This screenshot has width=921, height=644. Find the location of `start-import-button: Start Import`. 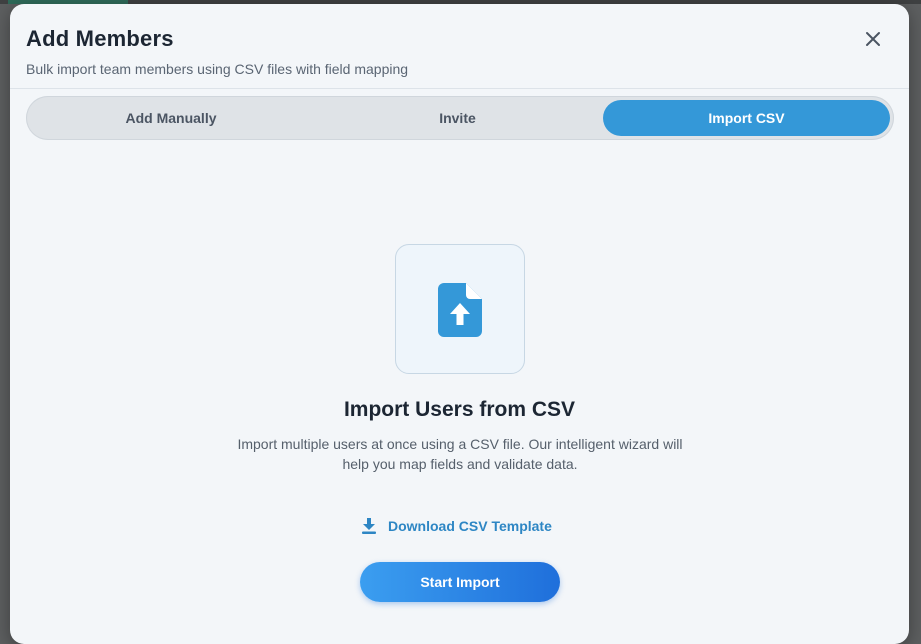

start-import-button: Start Import is located at coordinates (460, 582).